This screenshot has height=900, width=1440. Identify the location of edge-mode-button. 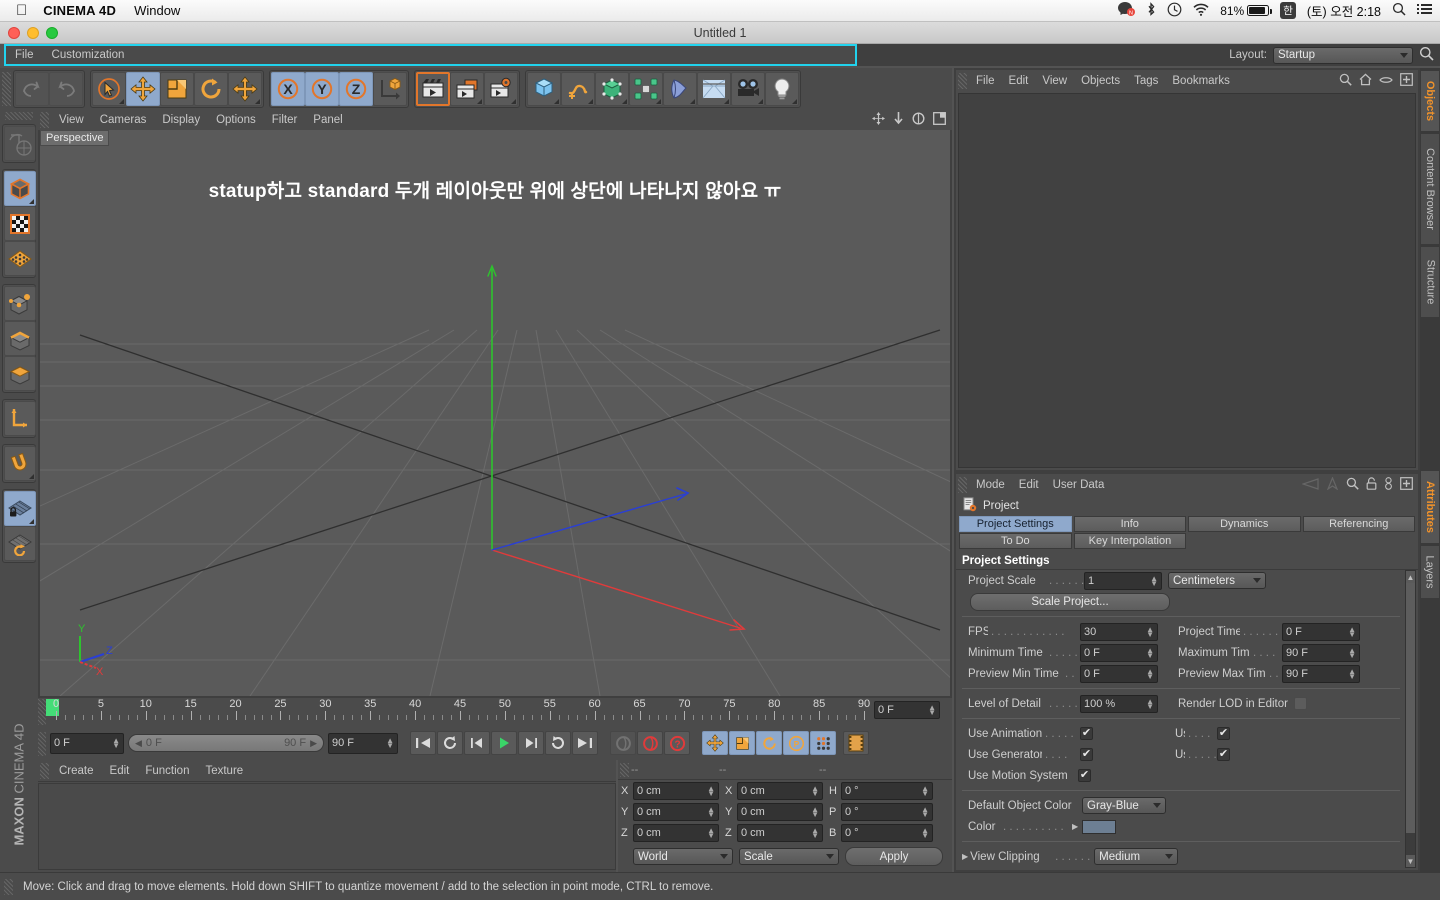
(20, 338).